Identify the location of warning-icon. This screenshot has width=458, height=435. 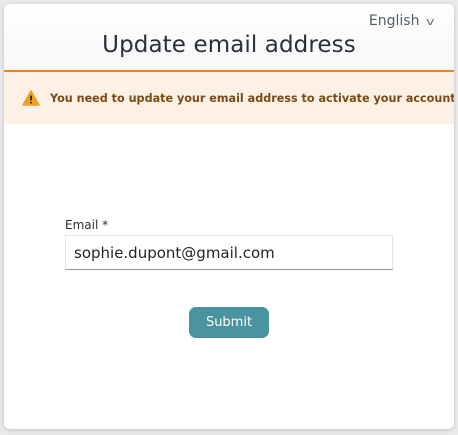
(31, 98).